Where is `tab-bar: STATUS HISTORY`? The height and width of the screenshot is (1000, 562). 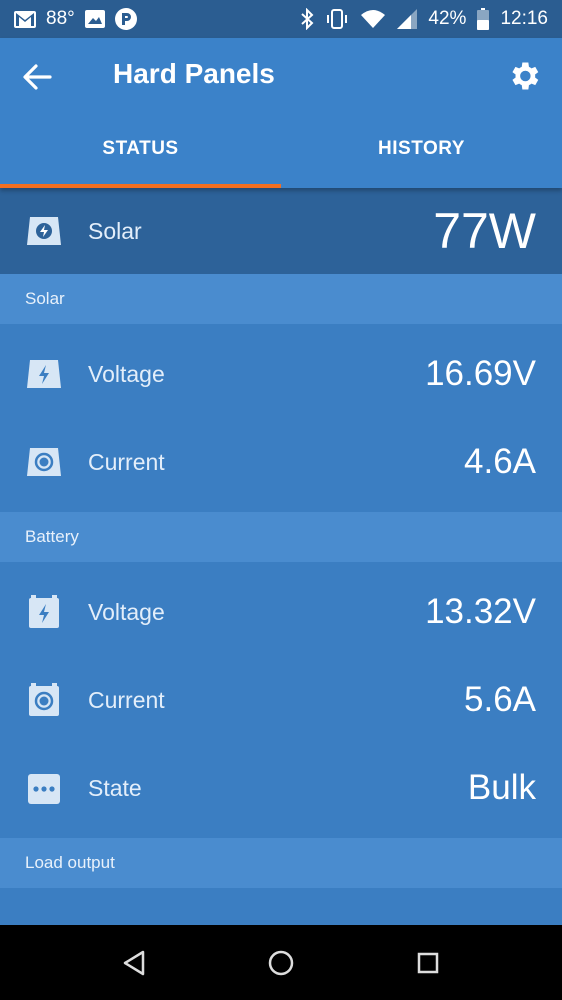
tab-bar: STATUS HISTORY is located at coordinates (281, 151).